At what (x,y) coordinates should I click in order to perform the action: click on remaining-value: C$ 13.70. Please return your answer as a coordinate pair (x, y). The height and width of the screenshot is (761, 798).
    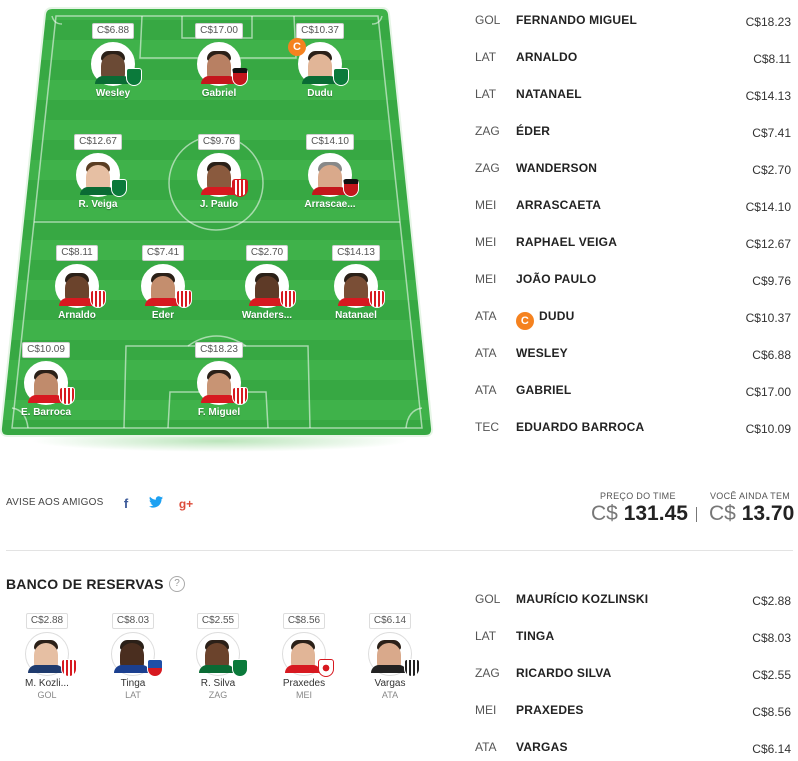
    Looking at the image, I should click on (751, 514).